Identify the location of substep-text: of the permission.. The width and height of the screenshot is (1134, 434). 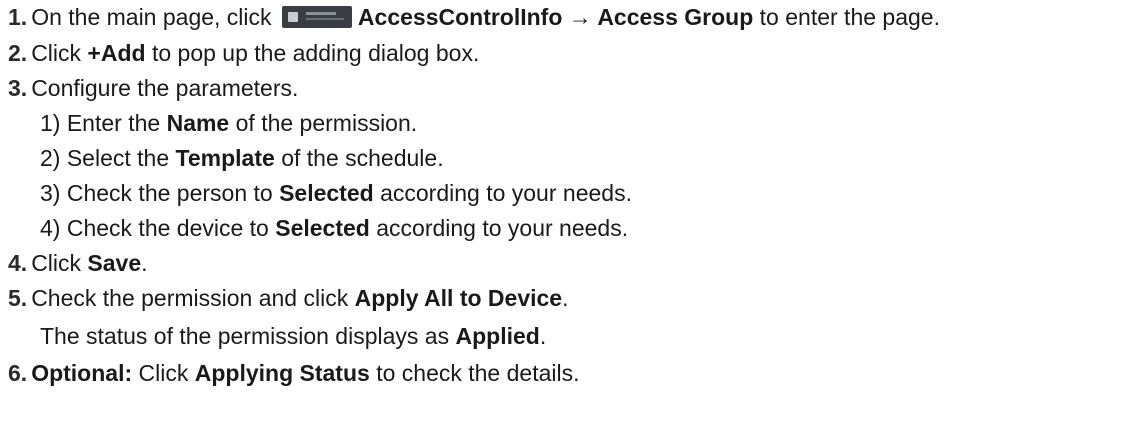
(323, 123).